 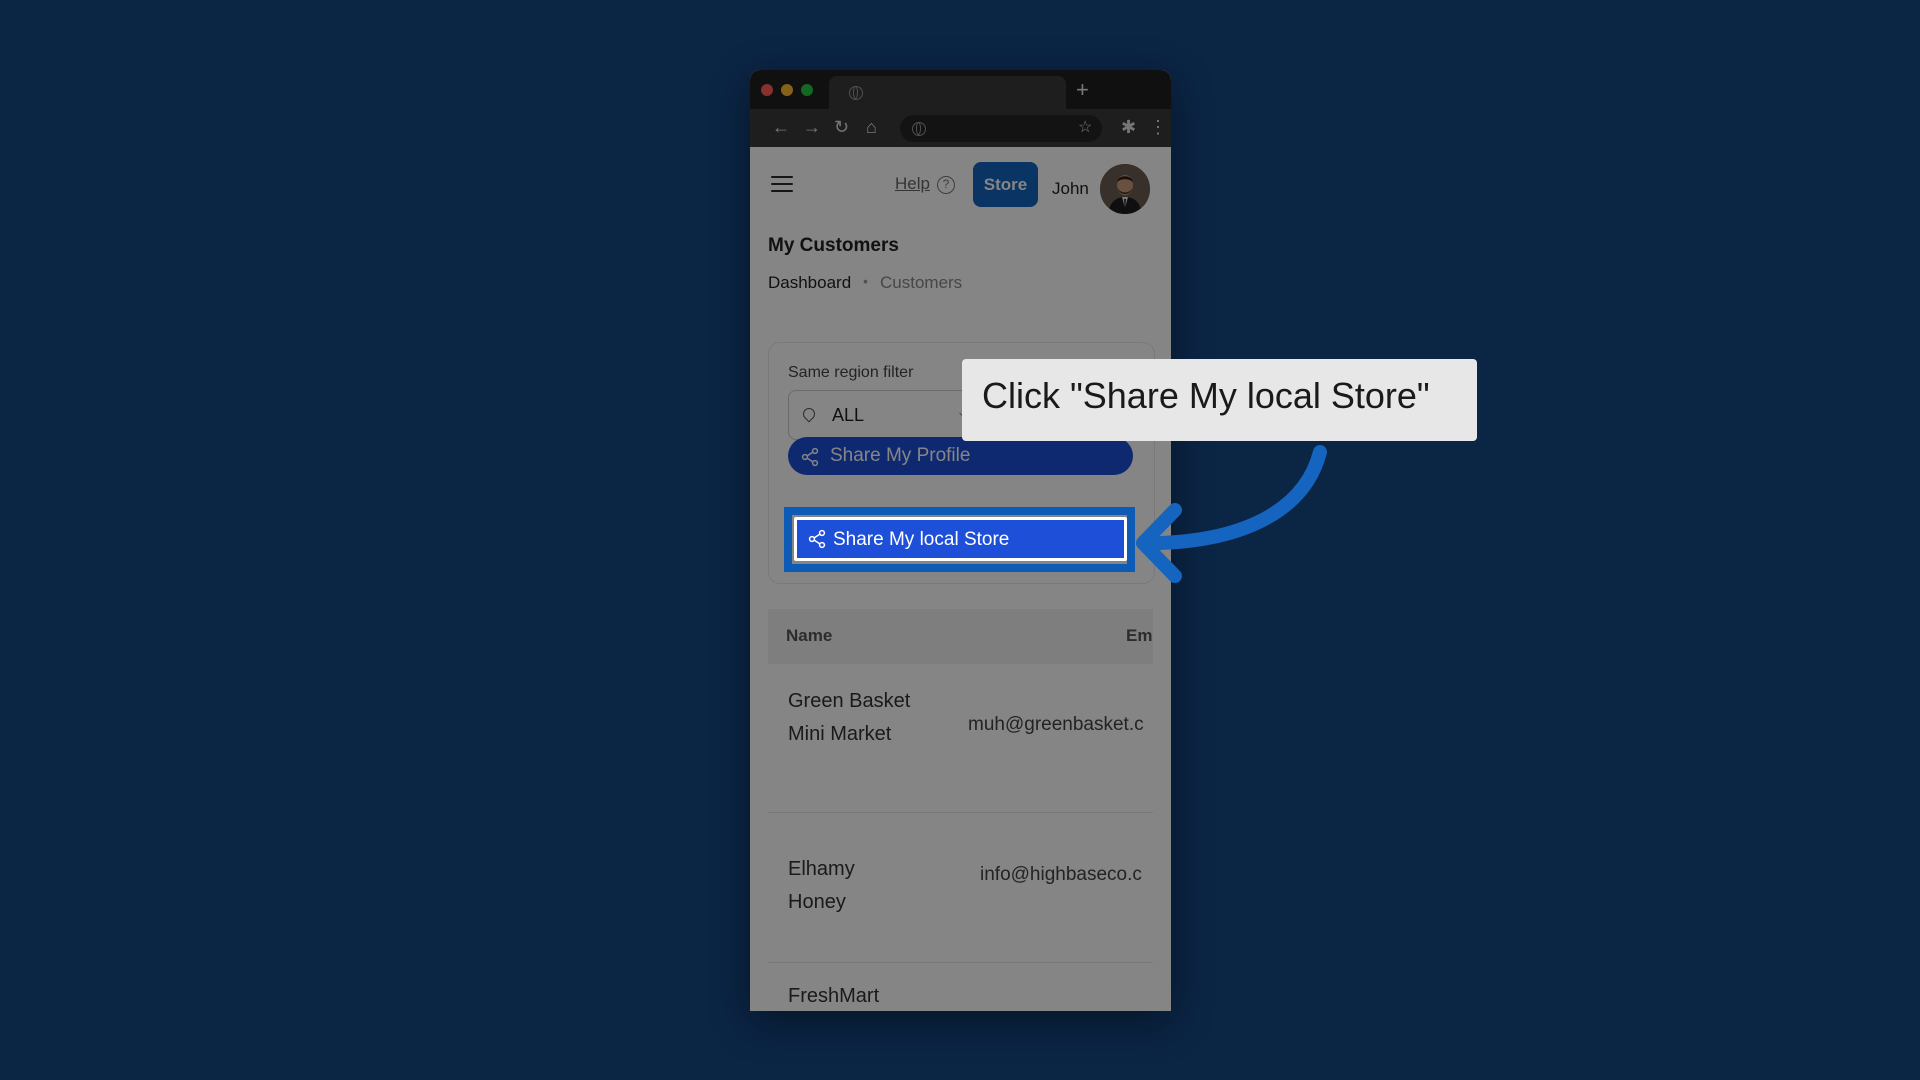 I want to click on share-my-local-store-button: Share My local Store, so click(x=960, y=539).